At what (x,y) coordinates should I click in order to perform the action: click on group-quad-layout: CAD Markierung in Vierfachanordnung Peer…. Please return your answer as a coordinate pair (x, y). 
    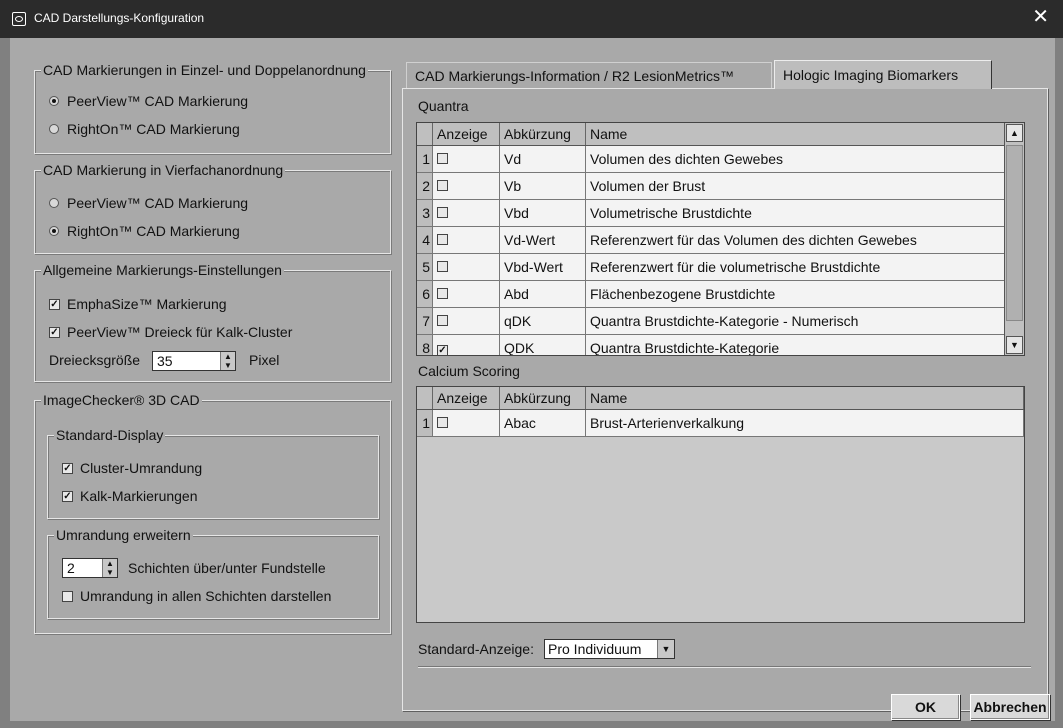
    Looking at the image, I should click on (212, 208).